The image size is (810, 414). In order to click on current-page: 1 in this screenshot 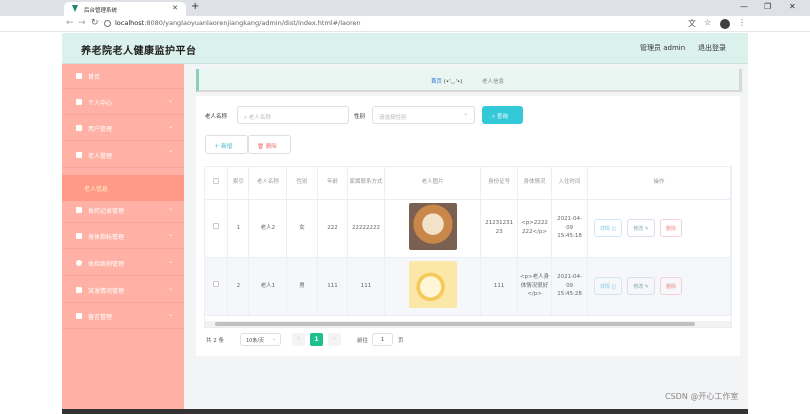, I will do `click(316, 339)`.